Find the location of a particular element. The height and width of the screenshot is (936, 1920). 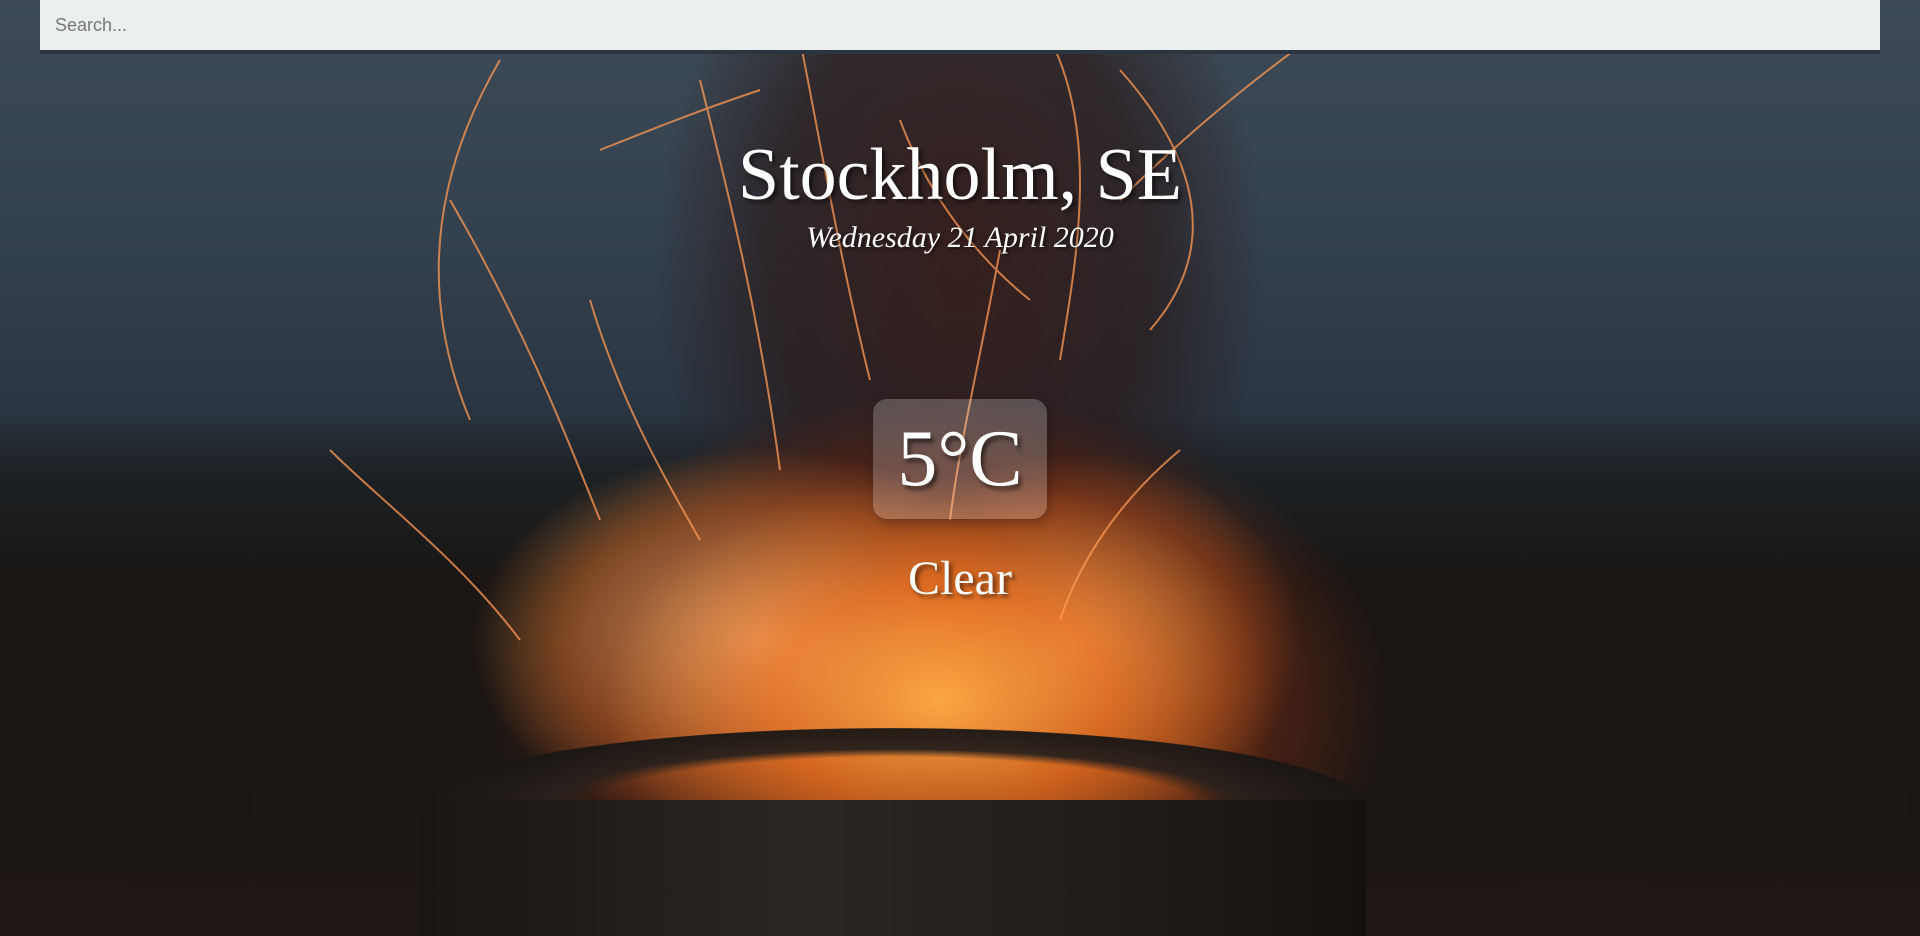

temperature-value: 5°C is located at coordinates (960, 459).